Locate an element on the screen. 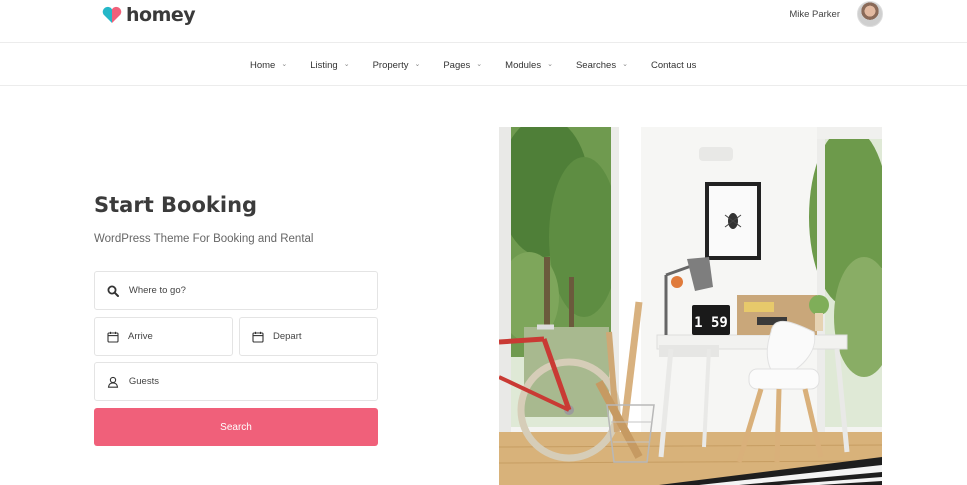  user-menu: Mike Parker is located at coordinates (836, 14).